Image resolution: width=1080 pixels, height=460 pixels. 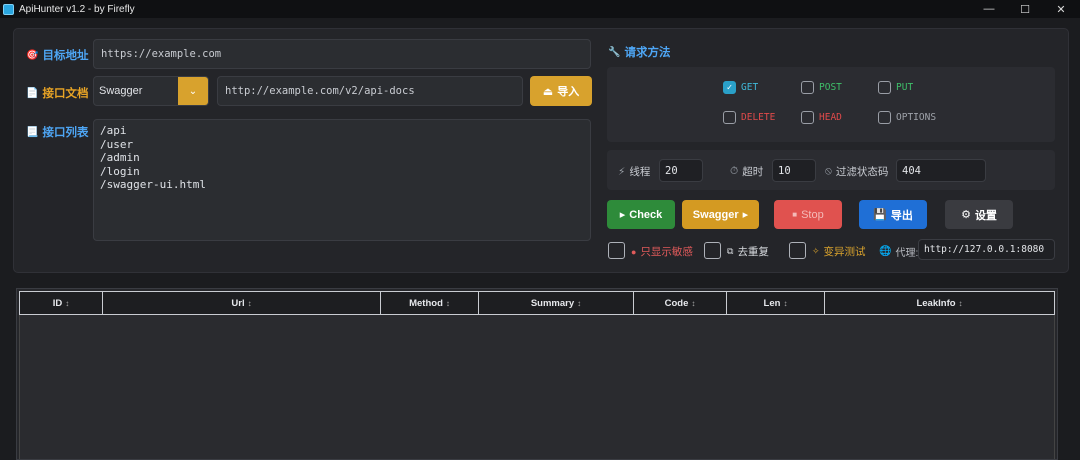 I want to click on dedupe-checkbox, so click(x=712, y=250).